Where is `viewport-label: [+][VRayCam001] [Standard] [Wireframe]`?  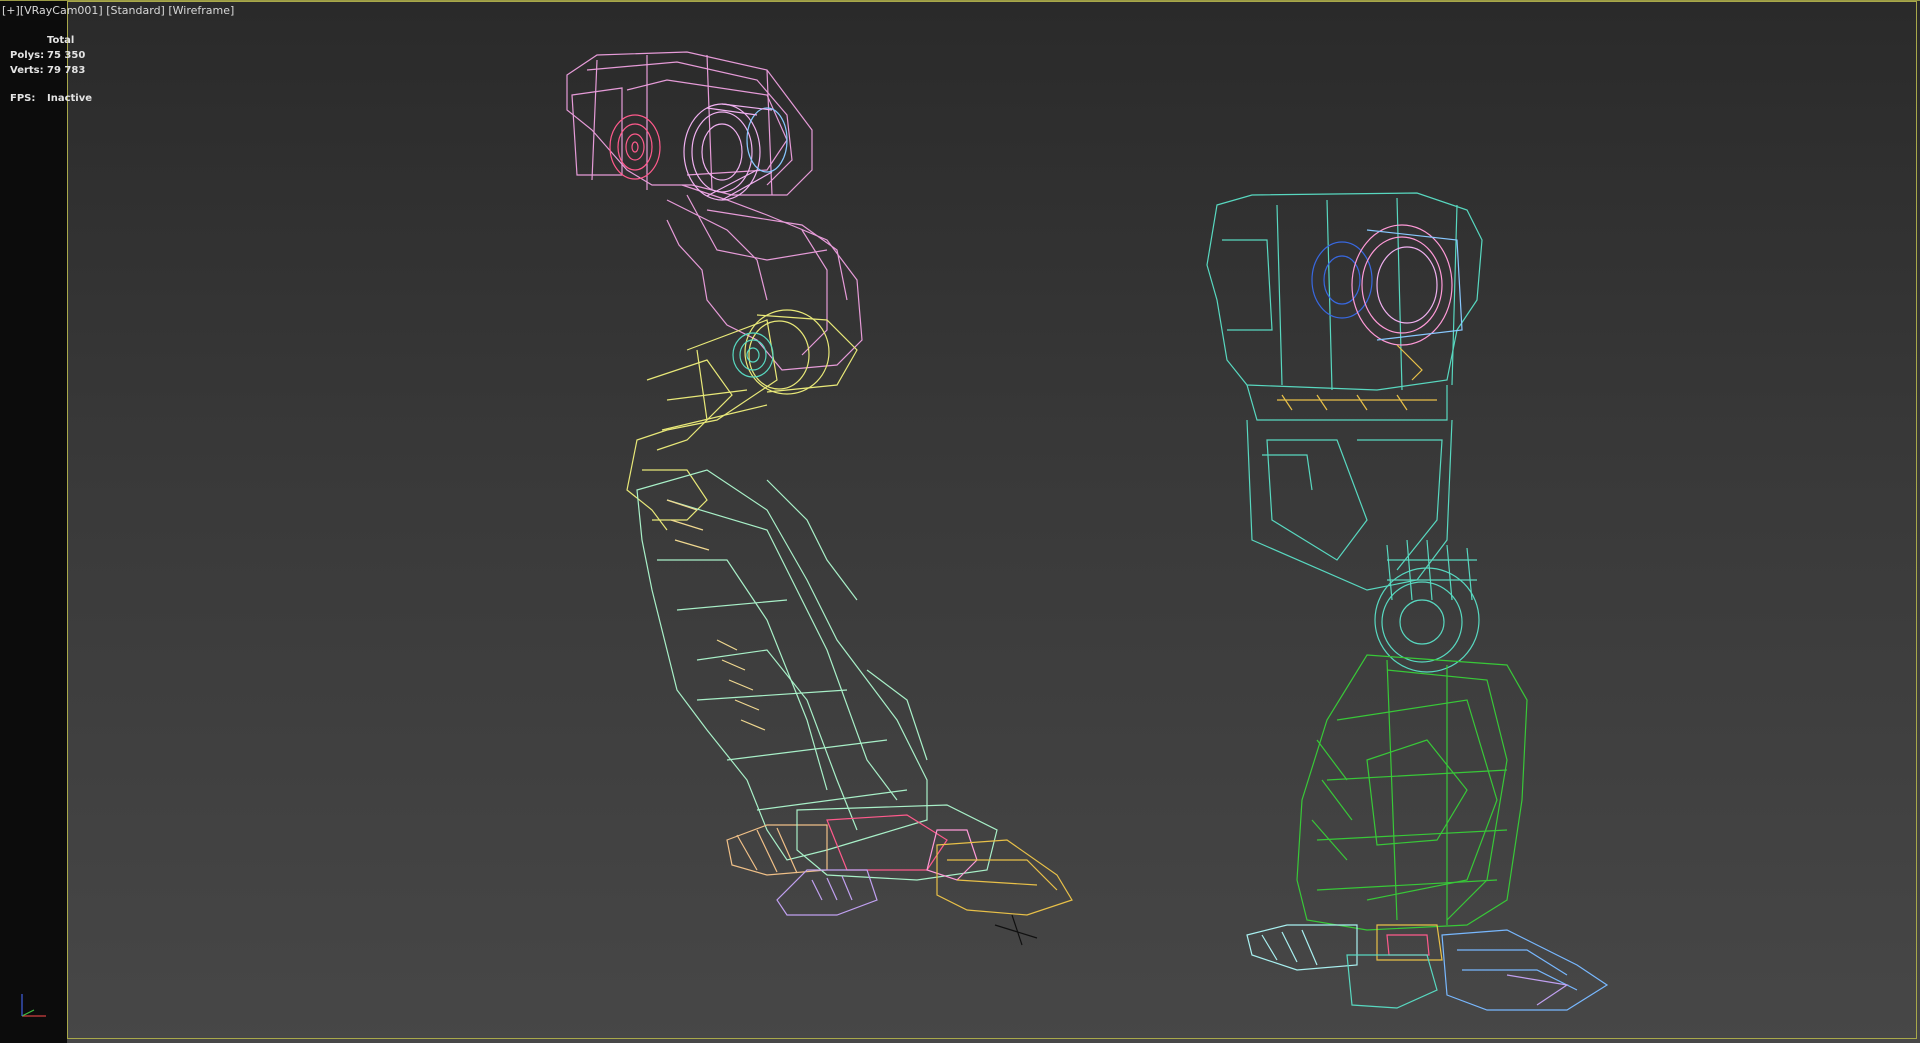 viewport-label: [+][VRayCam001] [Standard] [Wireframe] is located at coordinates (118, 12).